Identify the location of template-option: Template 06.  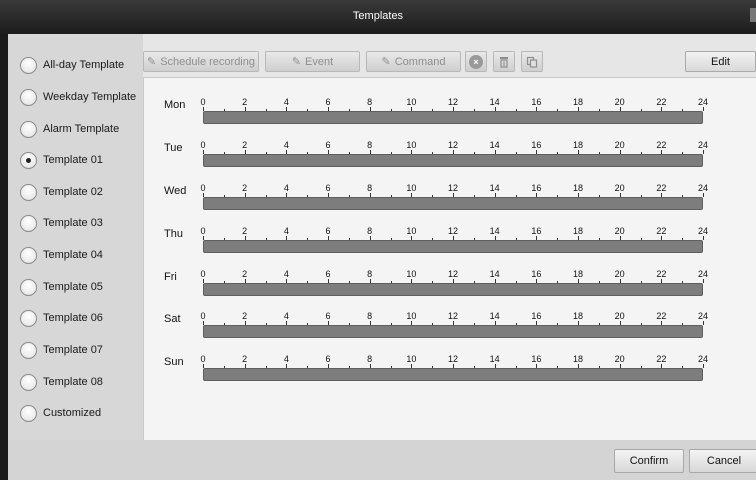
(61, 318).